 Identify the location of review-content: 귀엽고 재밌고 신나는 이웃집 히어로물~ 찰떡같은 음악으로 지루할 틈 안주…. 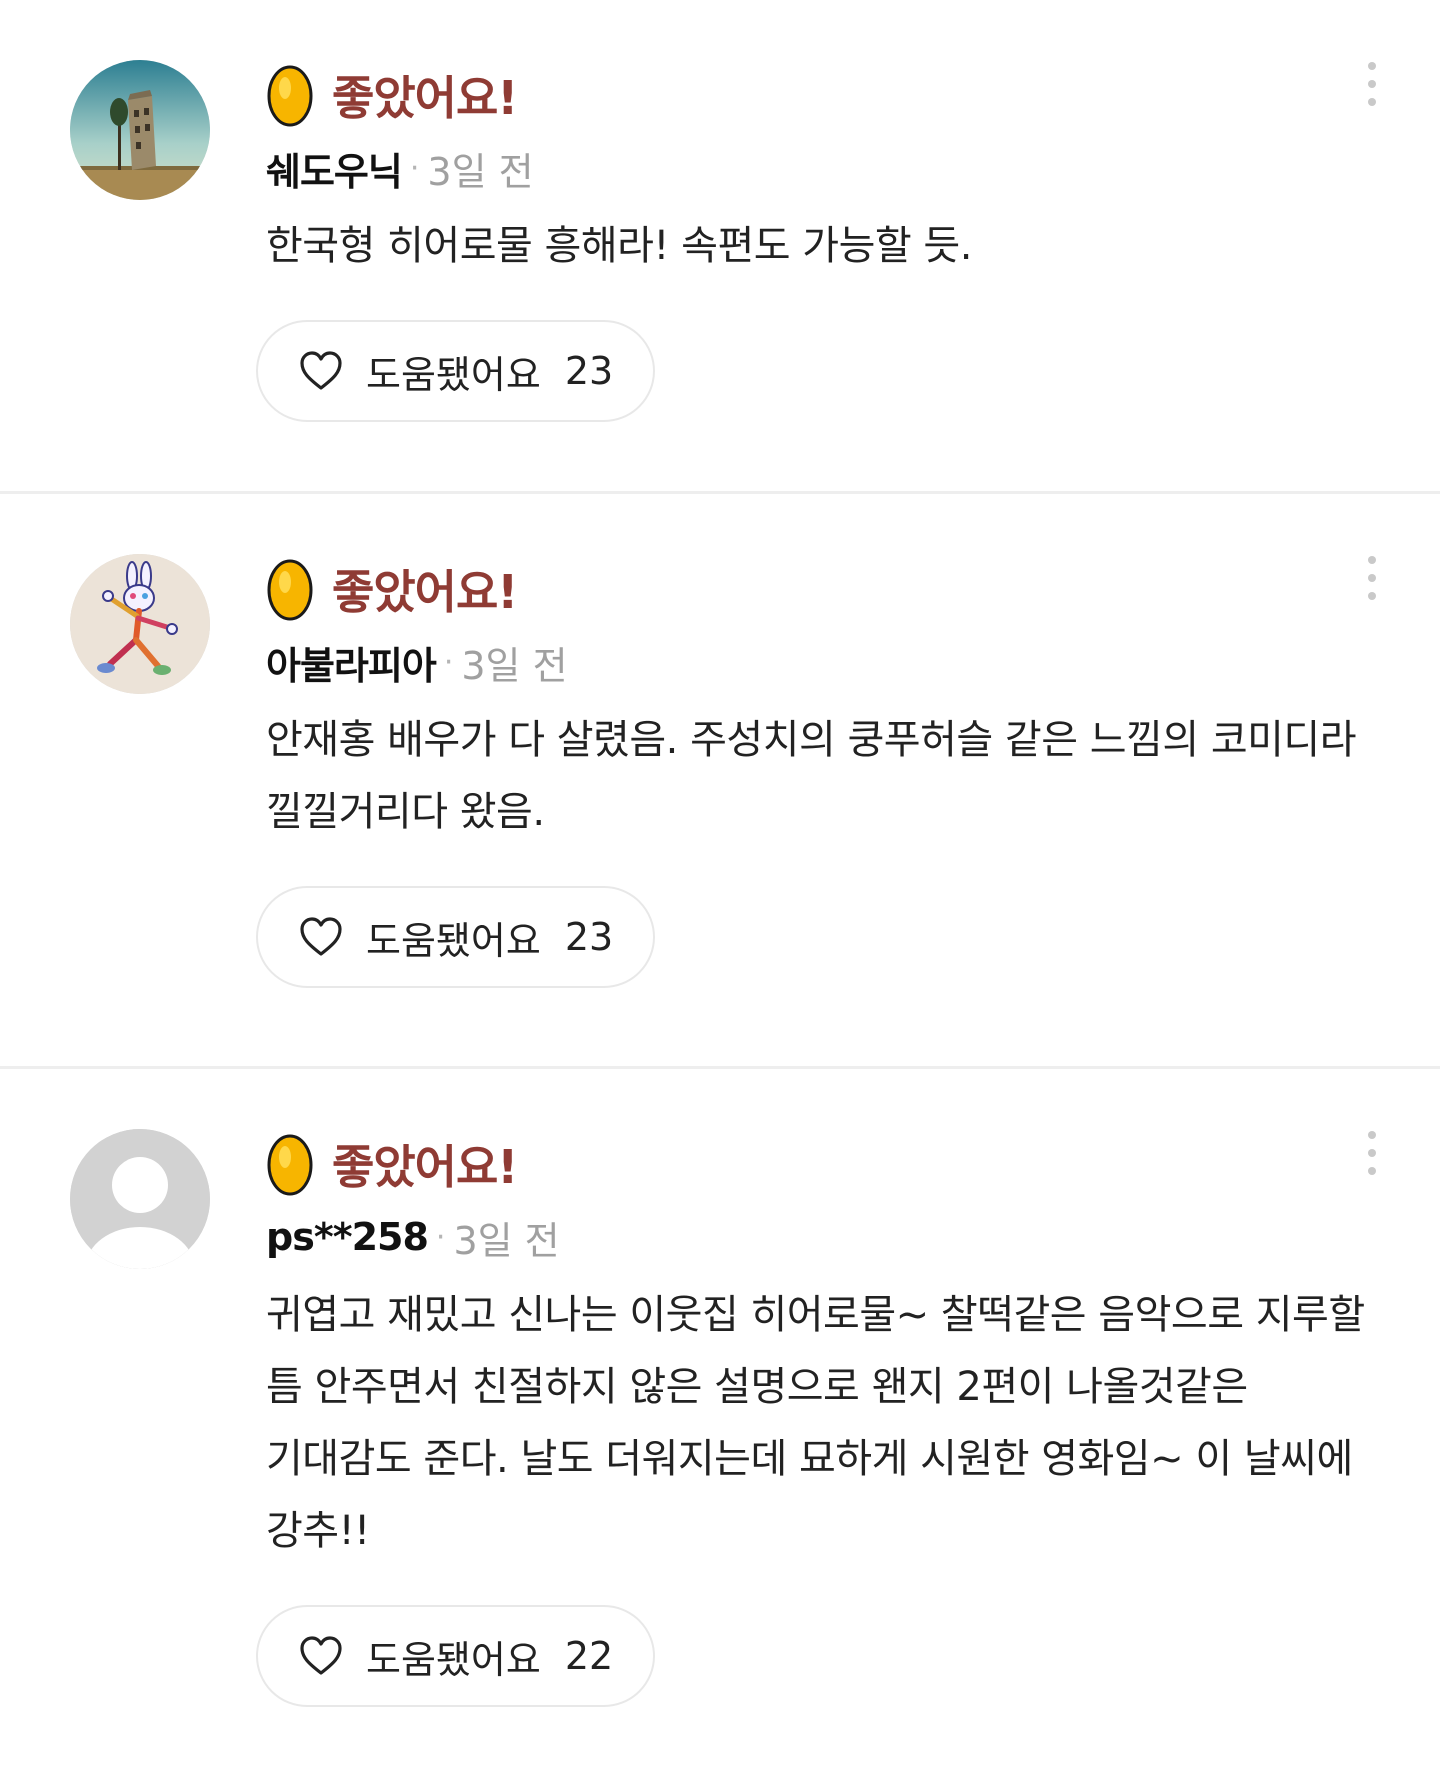
(815, 1423).